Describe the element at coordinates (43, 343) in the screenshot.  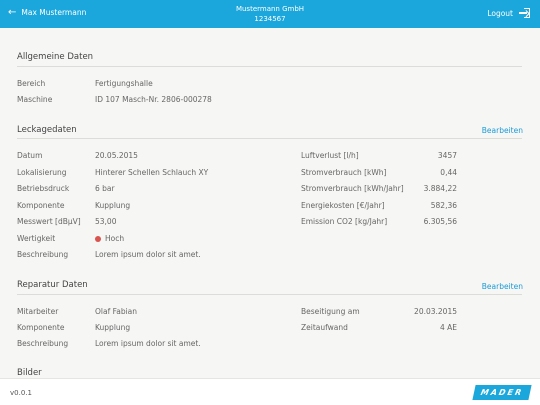
I see `label-beschreibung-reparatur: Beschreibung` at that location.